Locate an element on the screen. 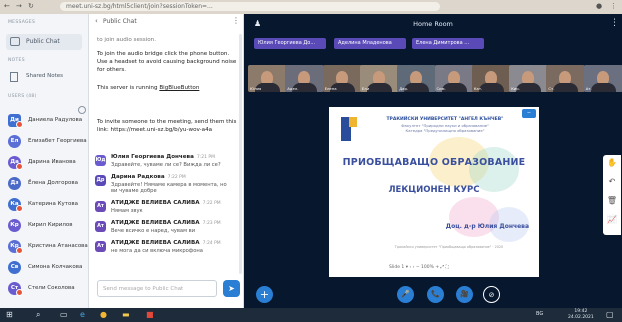 This screenshot has width=622, height=322. department-line: Катедра "Предучилищно образование" is located at coordinates (445, 130).